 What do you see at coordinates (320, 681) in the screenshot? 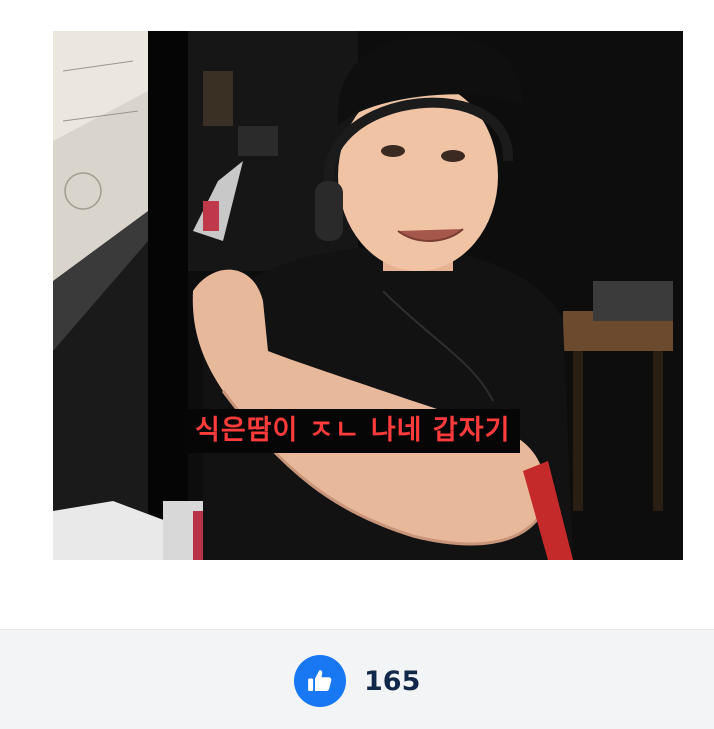
I see `thumbs-up-icon` at bounding box center [320, 681].